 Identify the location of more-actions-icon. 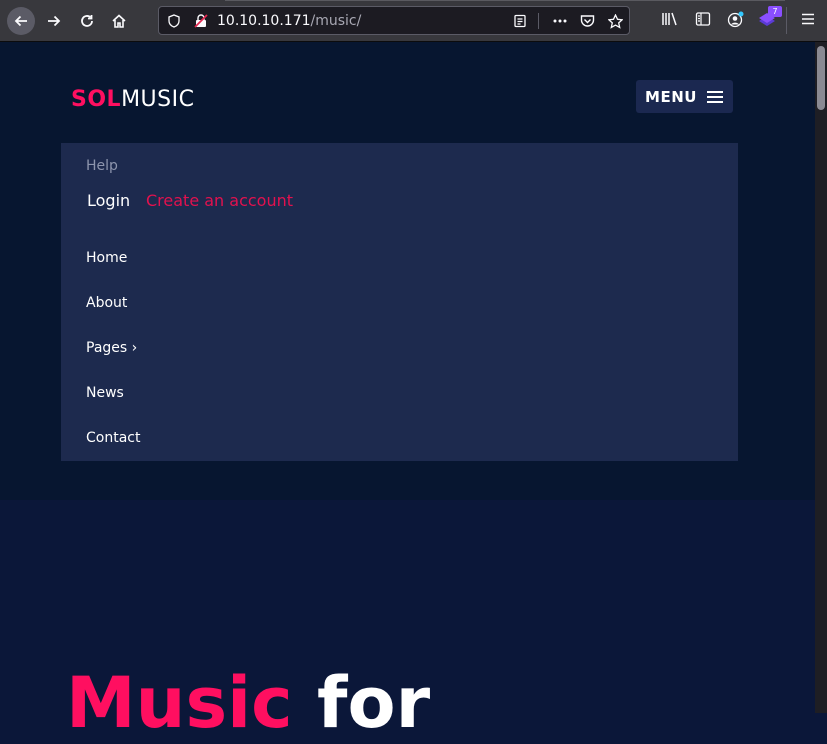
(560, 21).